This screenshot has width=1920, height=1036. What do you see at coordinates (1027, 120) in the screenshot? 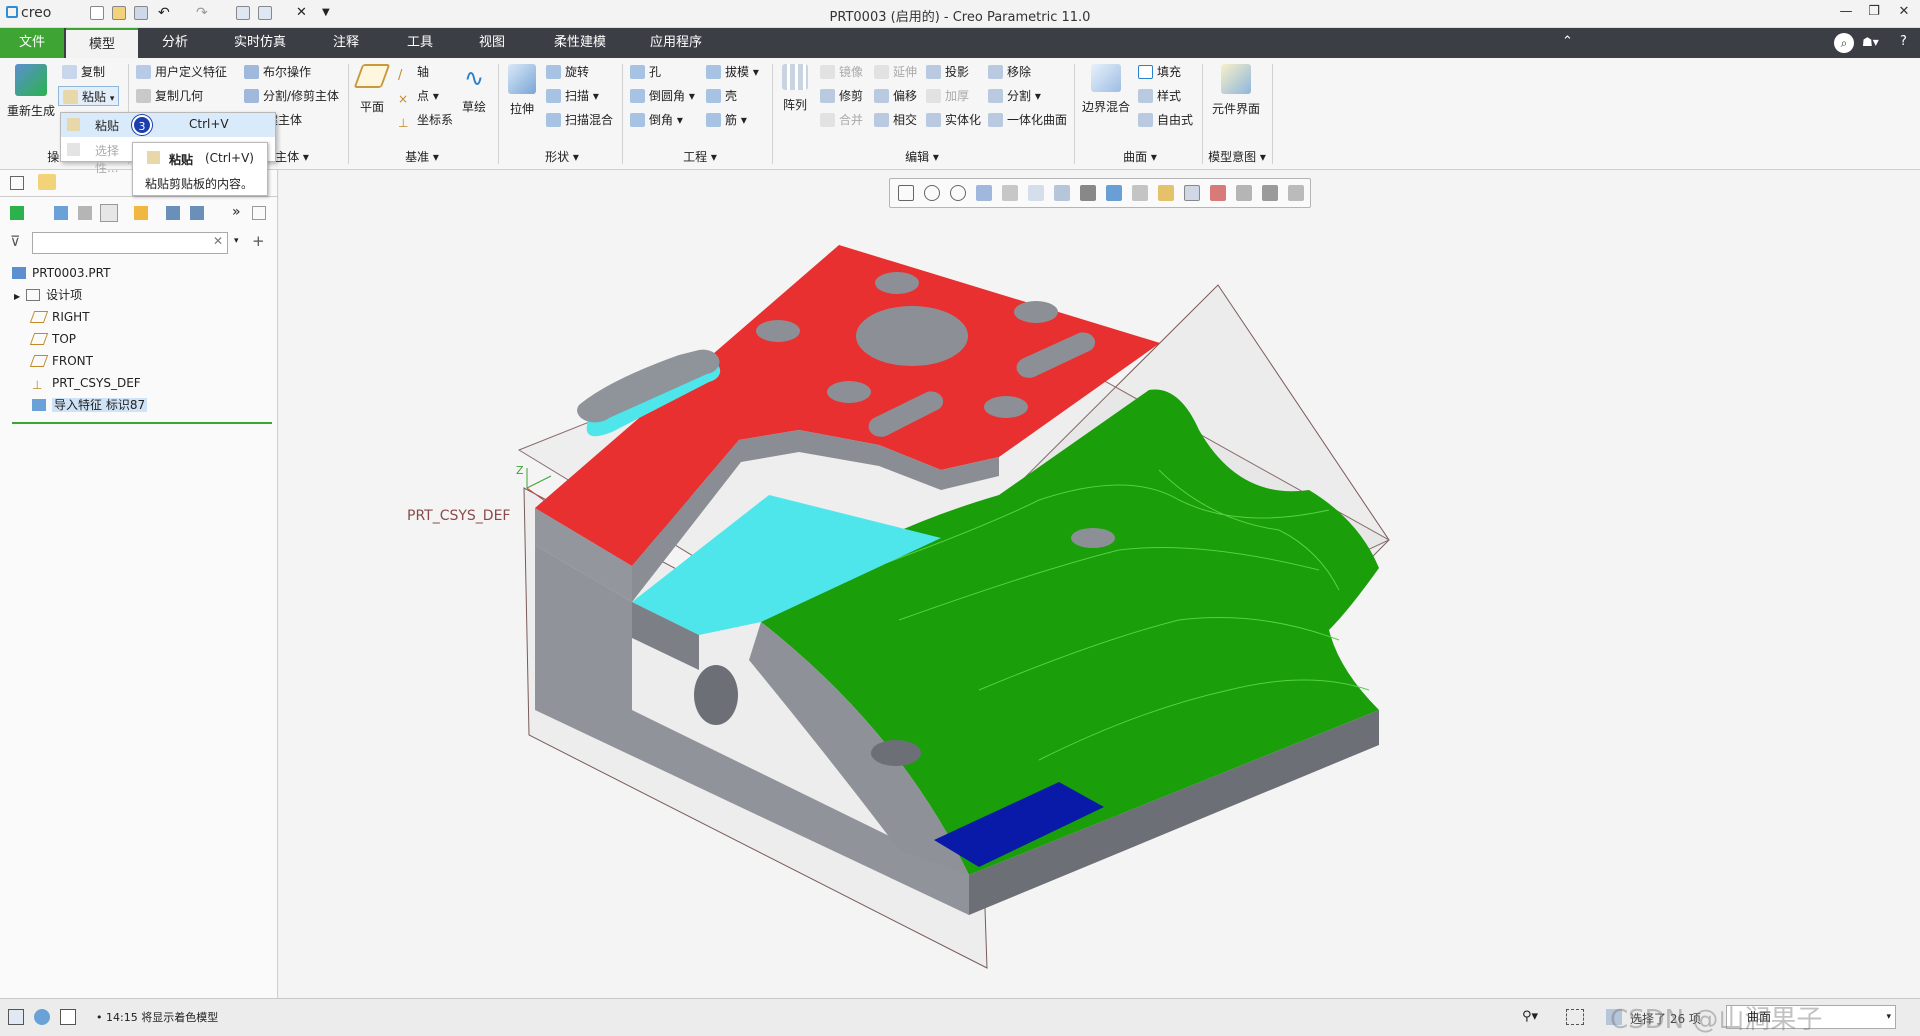
I see `unified-surface-button: 一体化曲面` at bounding box center [1027, 120].